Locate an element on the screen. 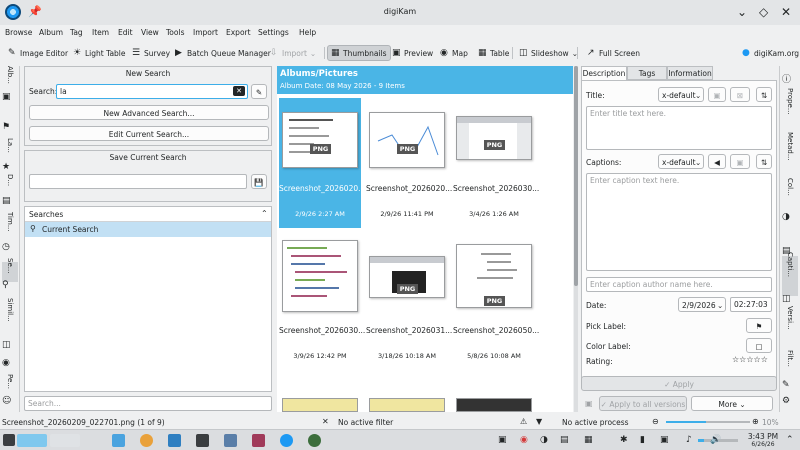  apply-tags-icon: ▣ is located at coordinates (589, 403).